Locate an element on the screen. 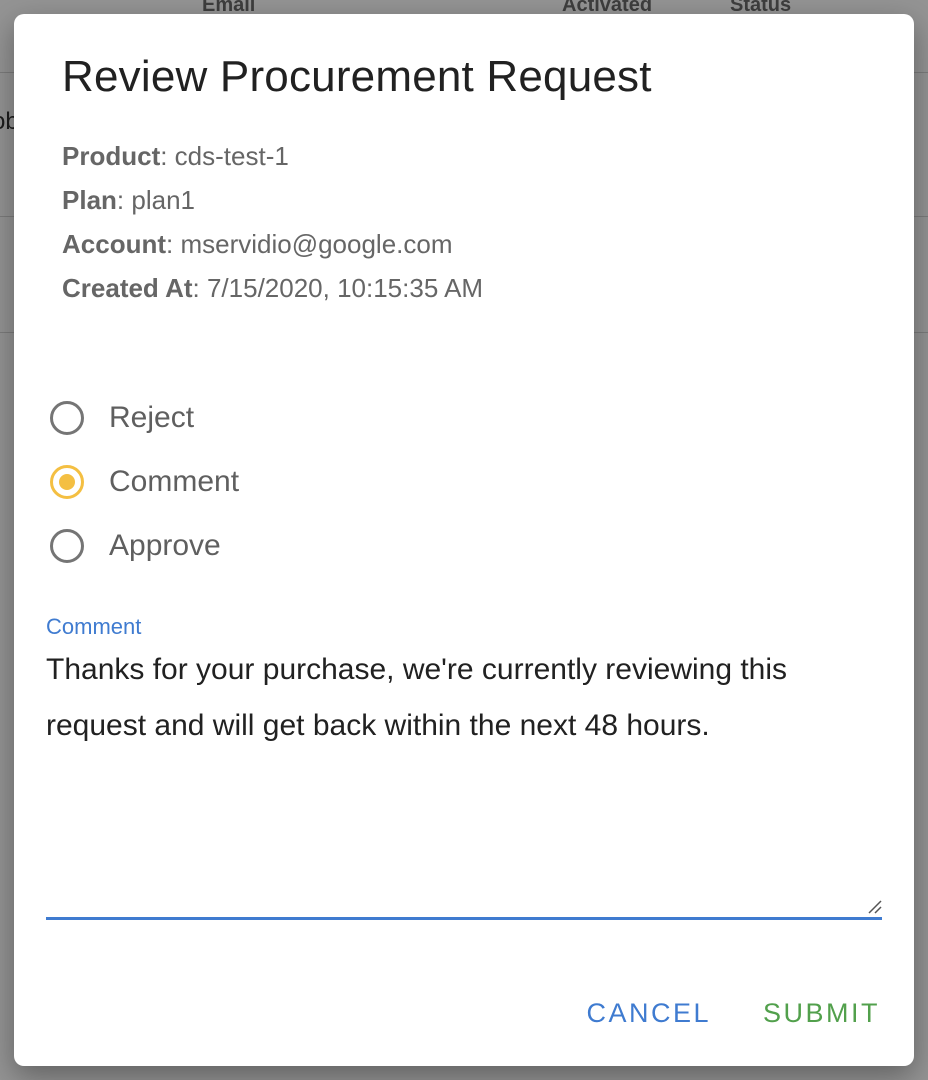 The image size is (928, 1080). detail-created-at-key: Created At is located at coordinates (127, 288).